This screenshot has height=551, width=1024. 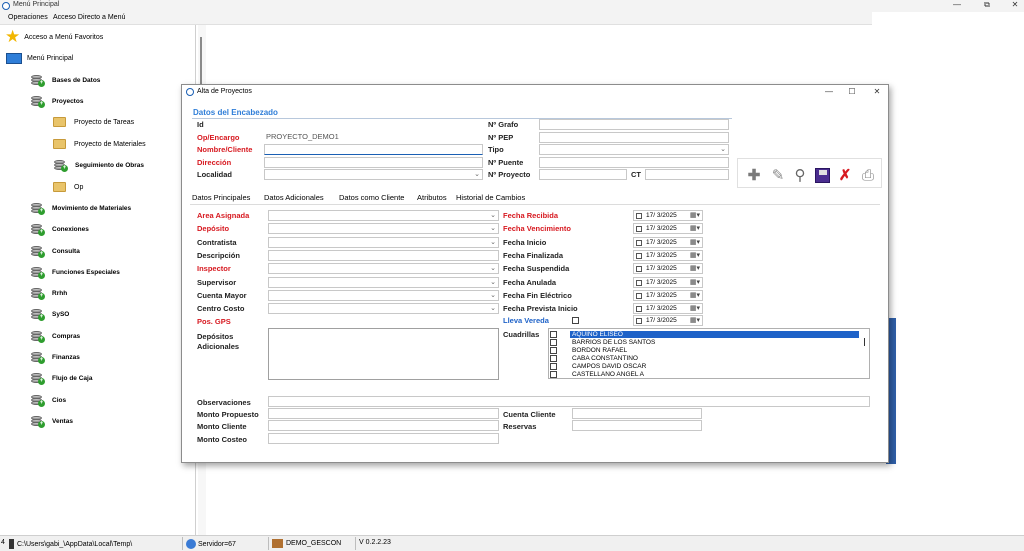 What do you see at coordinates (48, 293) in the screenshot?
I see `tree-item: + Rrhh` at bounding box center [48, 293].